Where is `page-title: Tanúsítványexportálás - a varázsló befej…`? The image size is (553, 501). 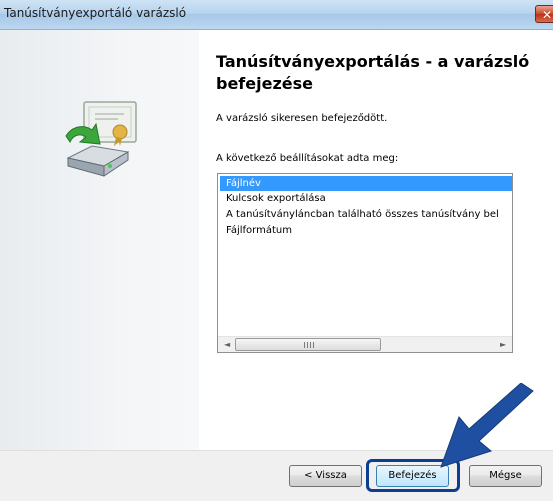
page-title: Tanúsítványexportálás - a varázsló befej… is located at coordinates (373, 72).